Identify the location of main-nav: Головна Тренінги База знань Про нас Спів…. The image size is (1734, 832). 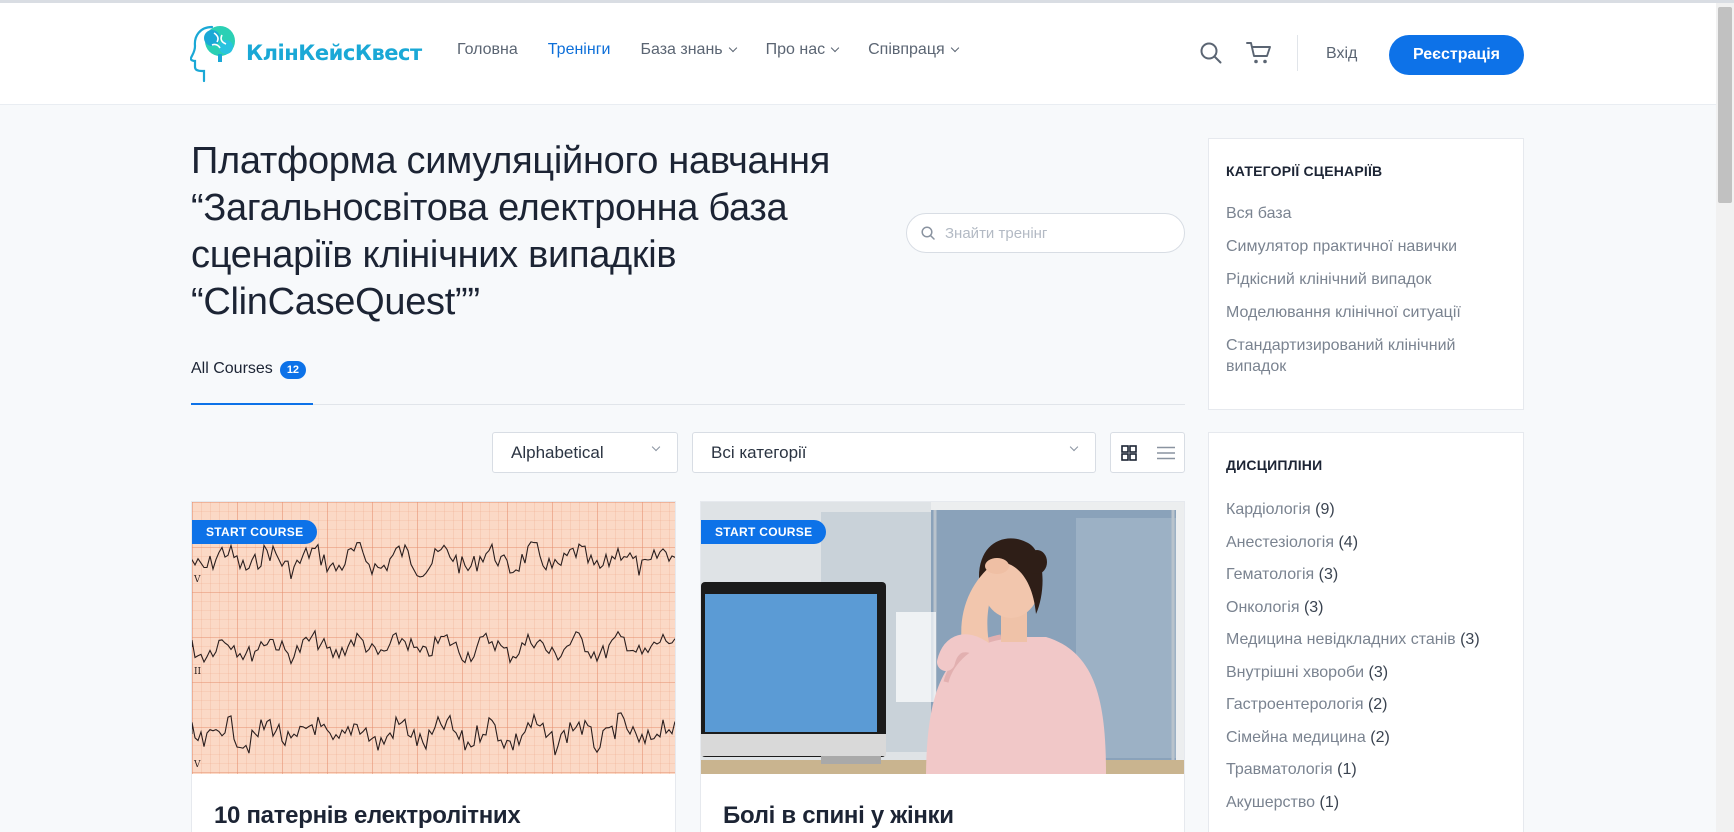
(722, 50).